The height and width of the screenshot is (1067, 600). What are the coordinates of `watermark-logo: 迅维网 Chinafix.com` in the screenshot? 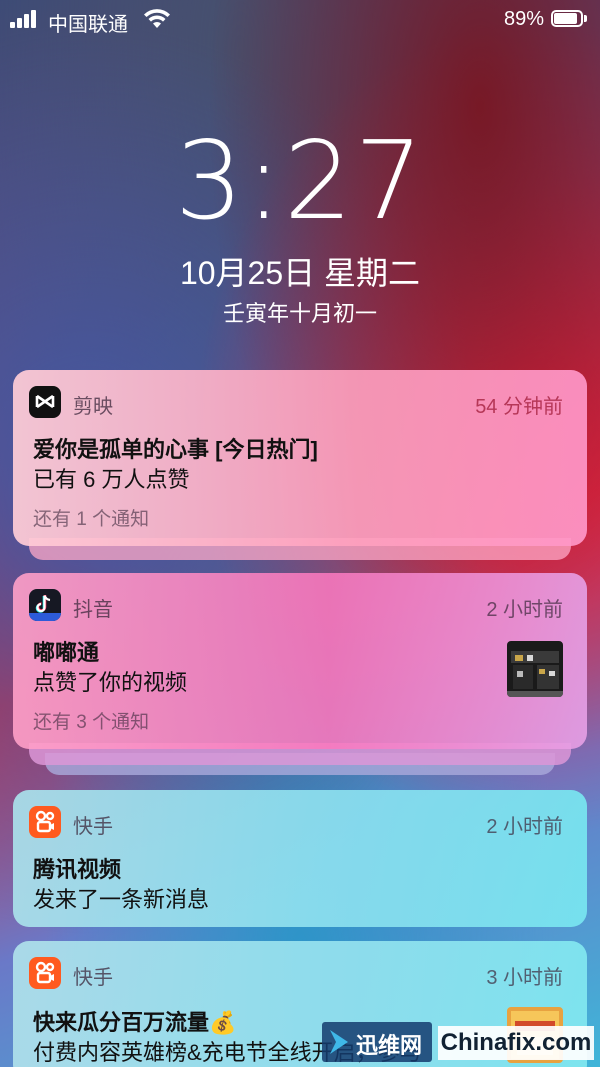 It's located at (458, 1042).